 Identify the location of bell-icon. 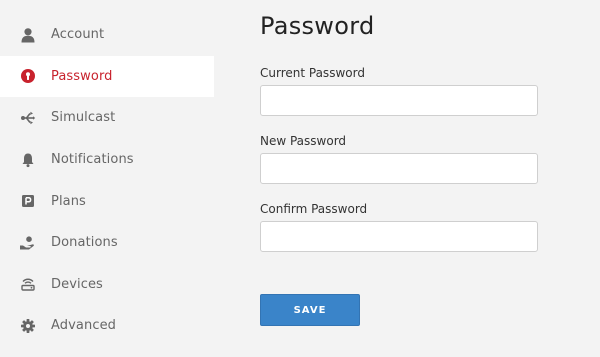
(28, 160).